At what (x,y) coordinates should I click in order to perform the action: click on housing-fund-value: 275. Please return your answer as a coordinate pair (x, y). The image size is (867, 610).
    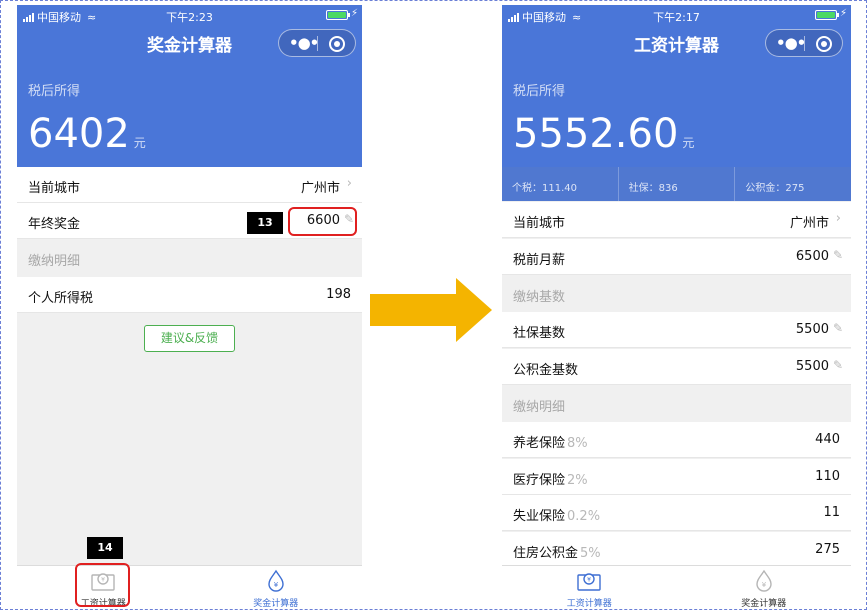
    Looking at the image, I should click on (827, 549).